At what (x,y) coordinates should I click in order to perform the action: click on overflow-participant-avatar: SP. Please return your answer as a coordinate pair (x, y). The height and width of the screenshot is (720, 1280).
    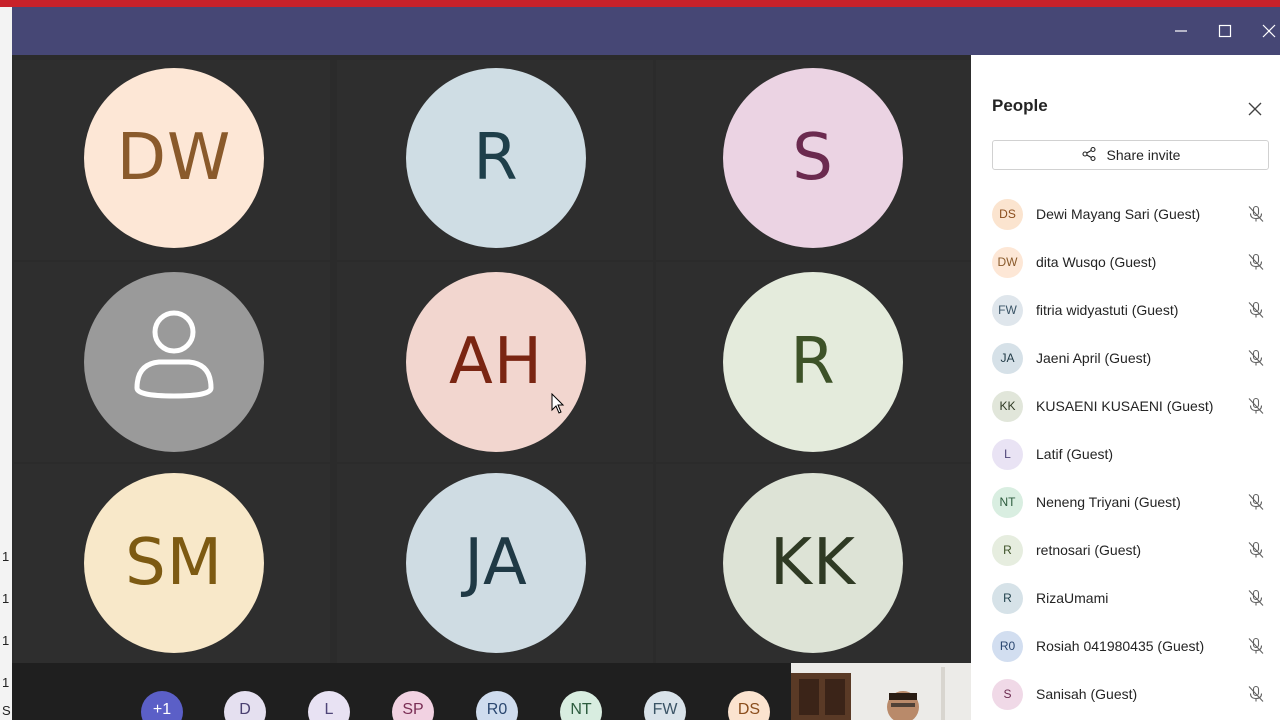
    Looking at the image, I should click on (413, 705).